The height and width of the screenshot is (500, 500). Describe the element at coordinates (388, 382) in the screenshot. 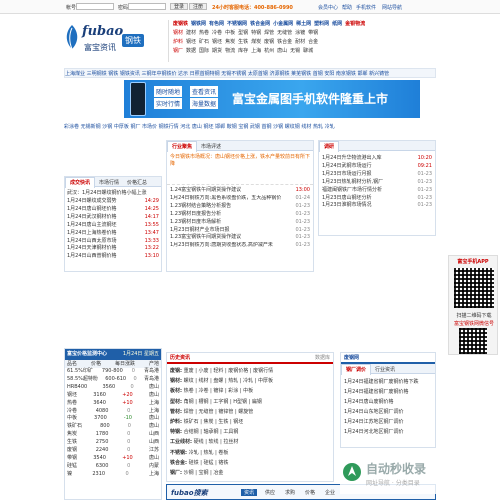

I see `list-item: 1月24日福建省钢厂废钢价格下跌` at that location.